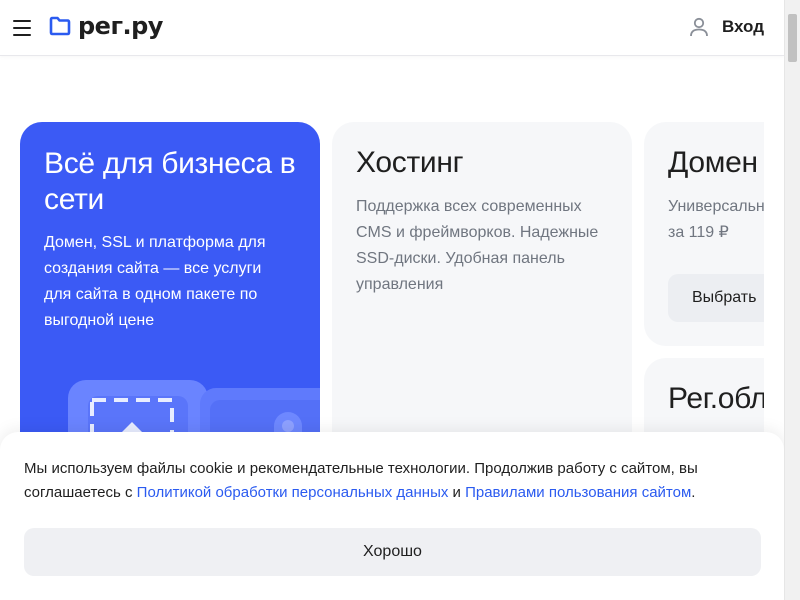 The image size is (800, 600). What do you see at coordinates (392, 552) in the screenshot?
I see `cookie-accept-button: Хорошо` at bounding box center [392, 552].